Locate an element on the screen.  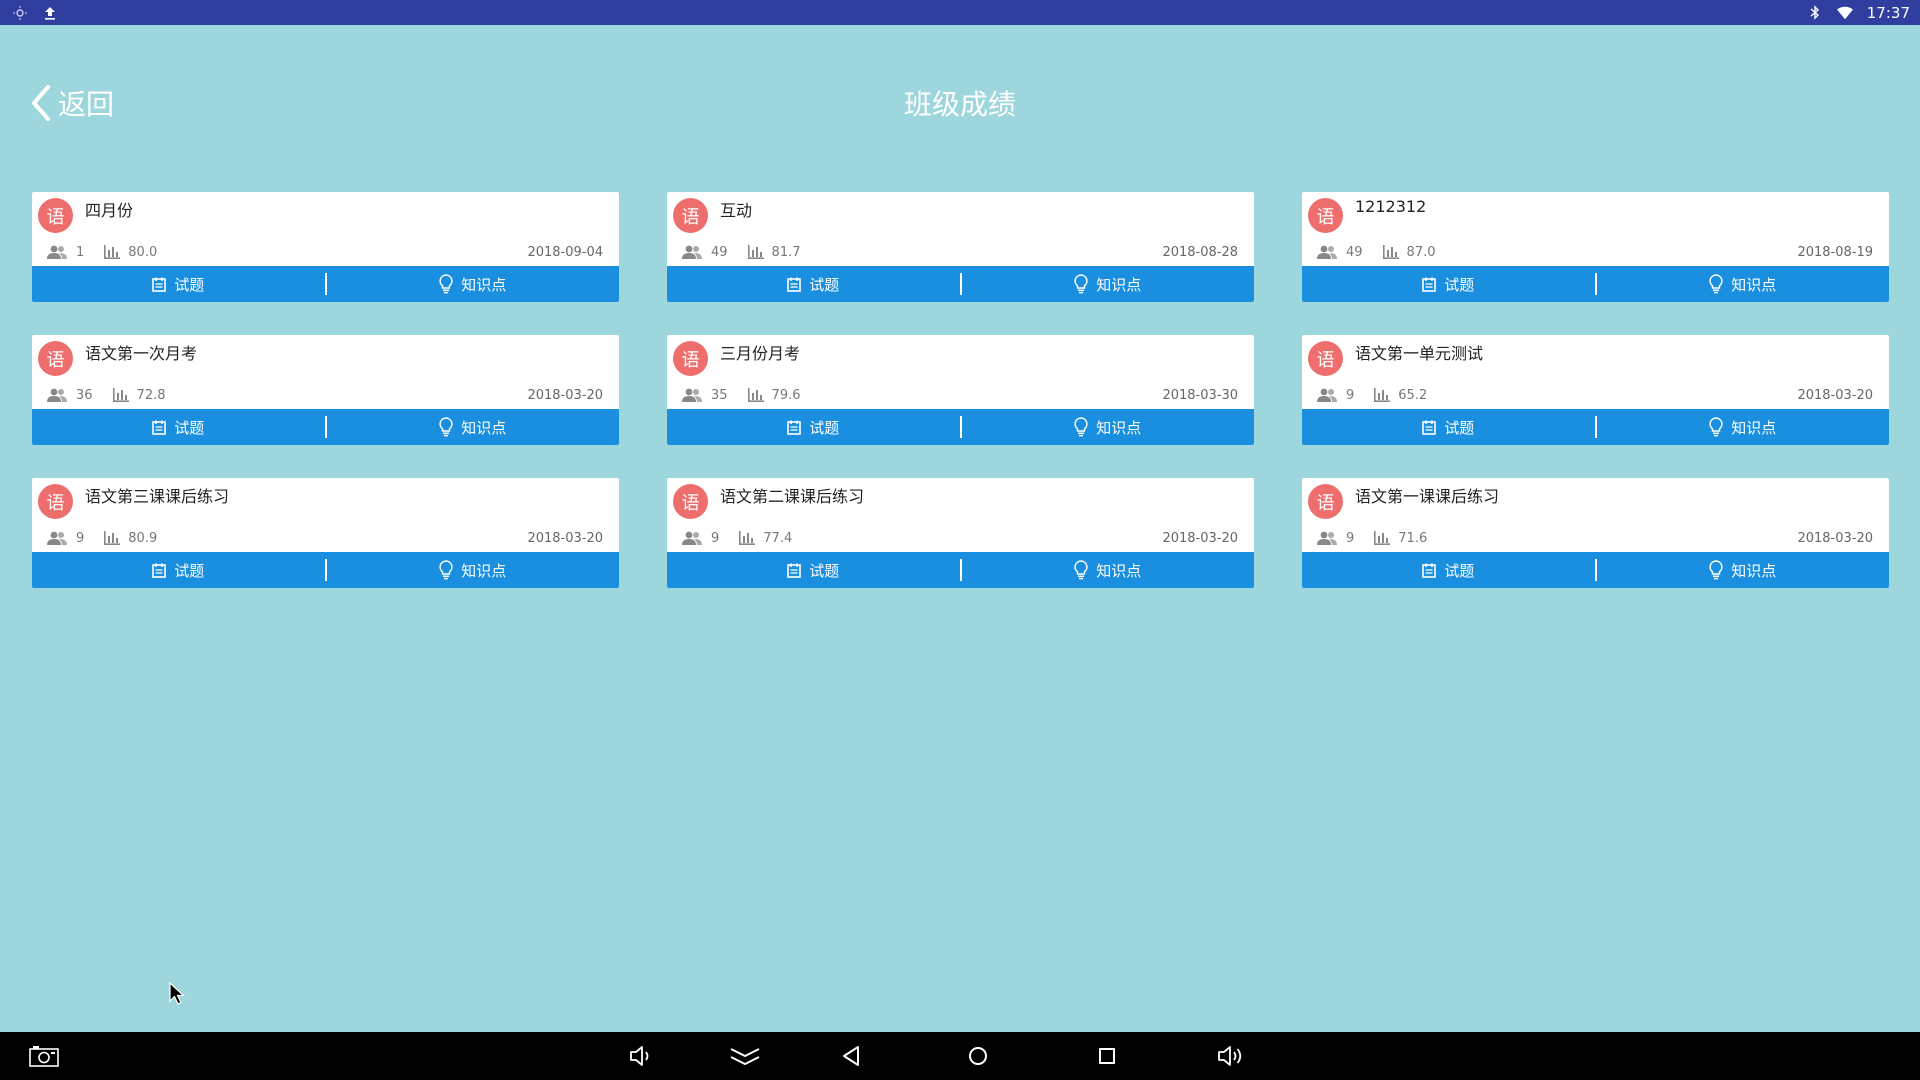
upload-icon is located at coordinates (50, 13).